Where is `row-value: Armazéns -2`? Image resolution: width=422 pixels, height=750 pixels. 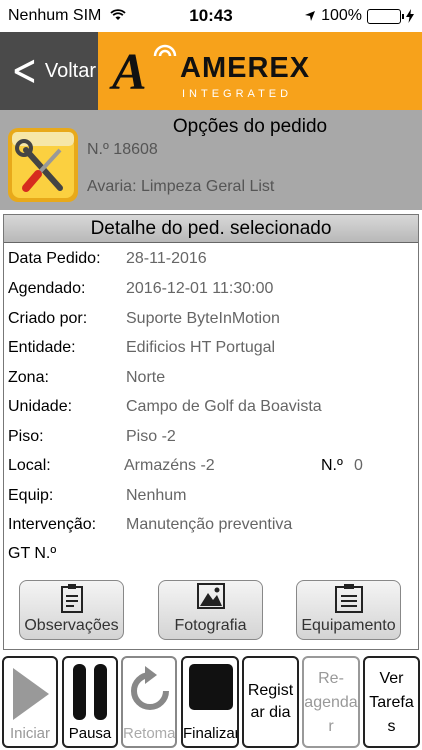
row-value: Armazéns -2 is located at coordinates (169, 465).